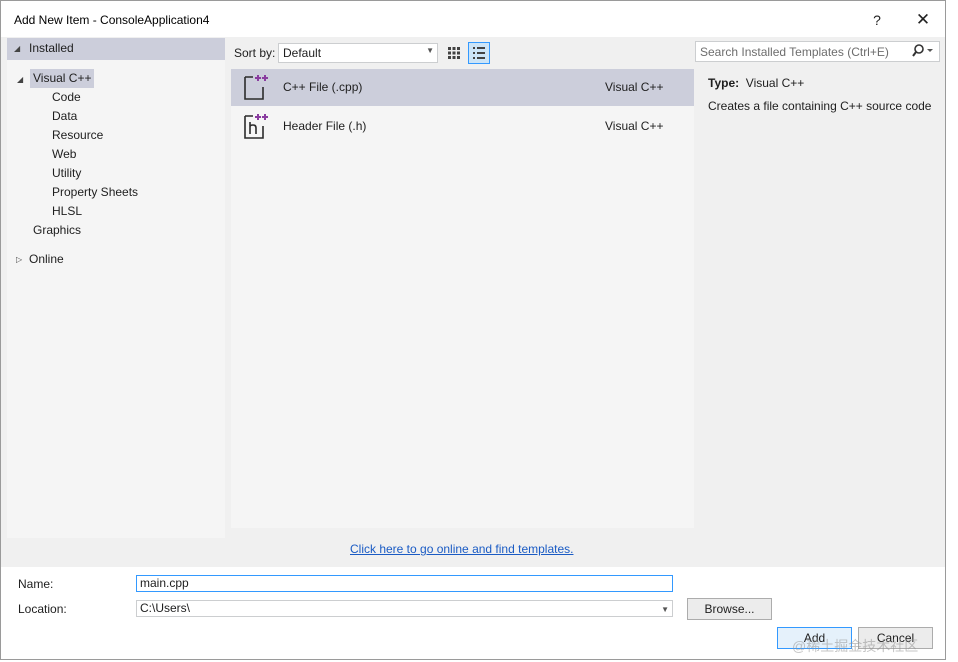  What do you see at coordinates (67, 211) in the screenshot?
I see `tree-item-hlsl: HLSL` at bounding box center [67, 211].